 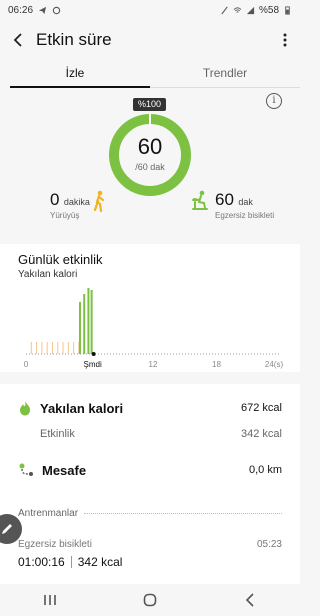 What do you see at coordinates (93, 364) in the screenshot?
I see `chart-tick-label: Şmdi` at bounding box center [93, 364].